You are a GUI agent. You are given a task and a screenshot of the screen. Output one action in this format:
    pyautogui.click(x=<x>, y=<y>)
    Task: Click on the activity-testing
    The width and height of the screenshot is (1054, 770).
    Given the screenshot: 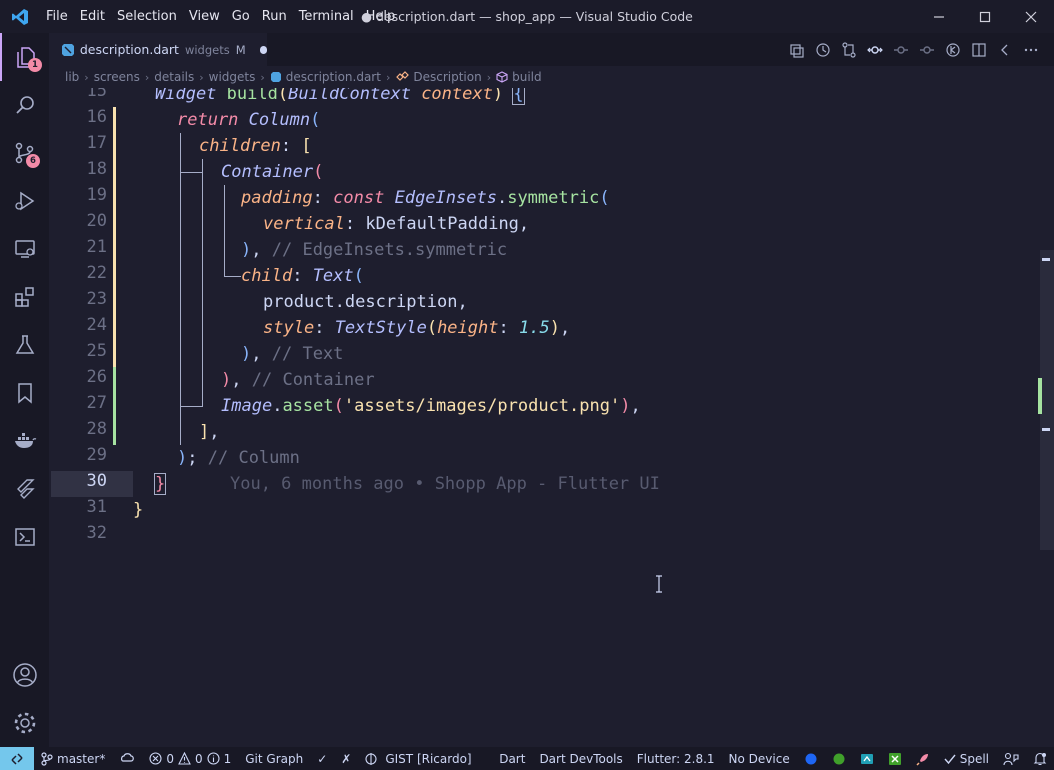 What is the action you would take?
    pyautogui.click(x=24, y=345)
    